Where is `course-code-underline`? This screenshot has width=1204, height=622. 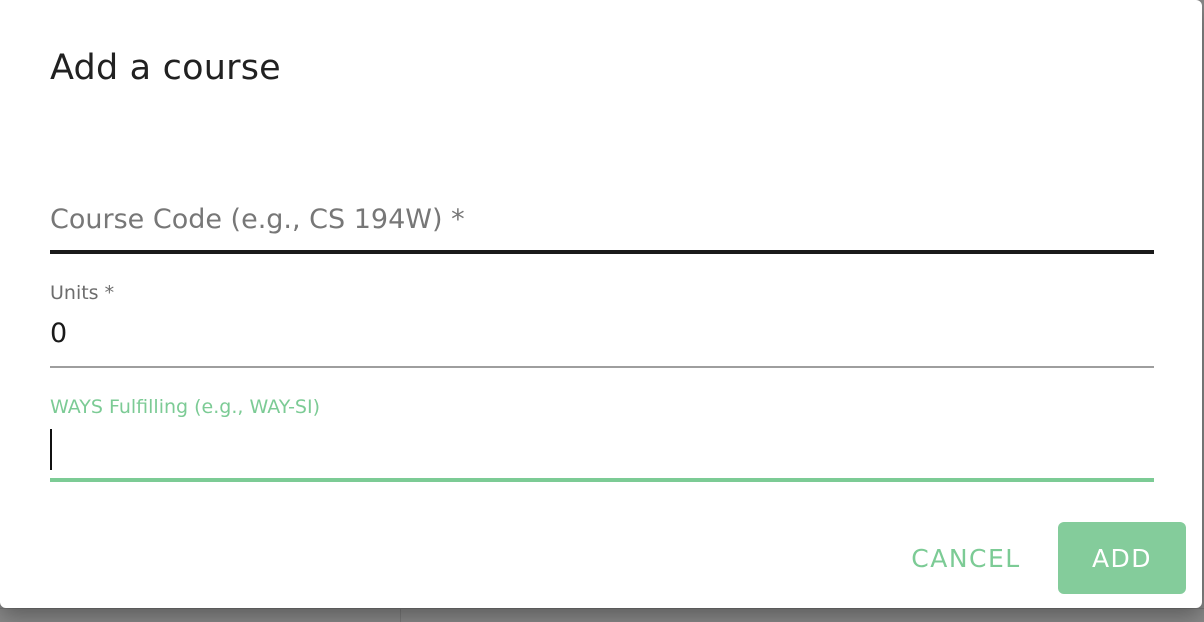
course-code-underline is located at coordinates (602, 252).